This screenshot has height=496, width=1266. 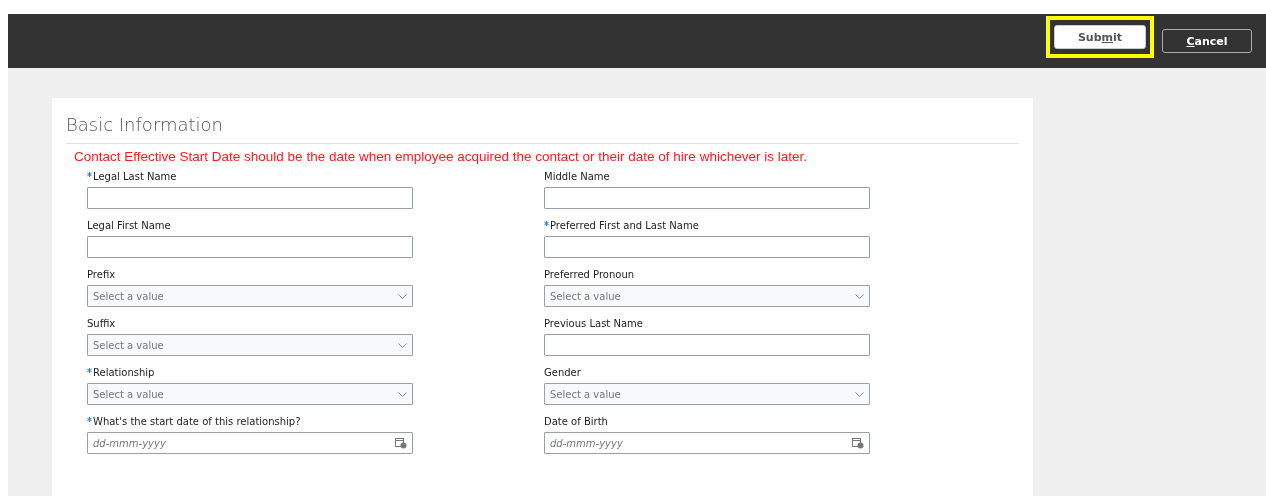 I want to click on section-title: Basic Information, so click(x=144, y=124).